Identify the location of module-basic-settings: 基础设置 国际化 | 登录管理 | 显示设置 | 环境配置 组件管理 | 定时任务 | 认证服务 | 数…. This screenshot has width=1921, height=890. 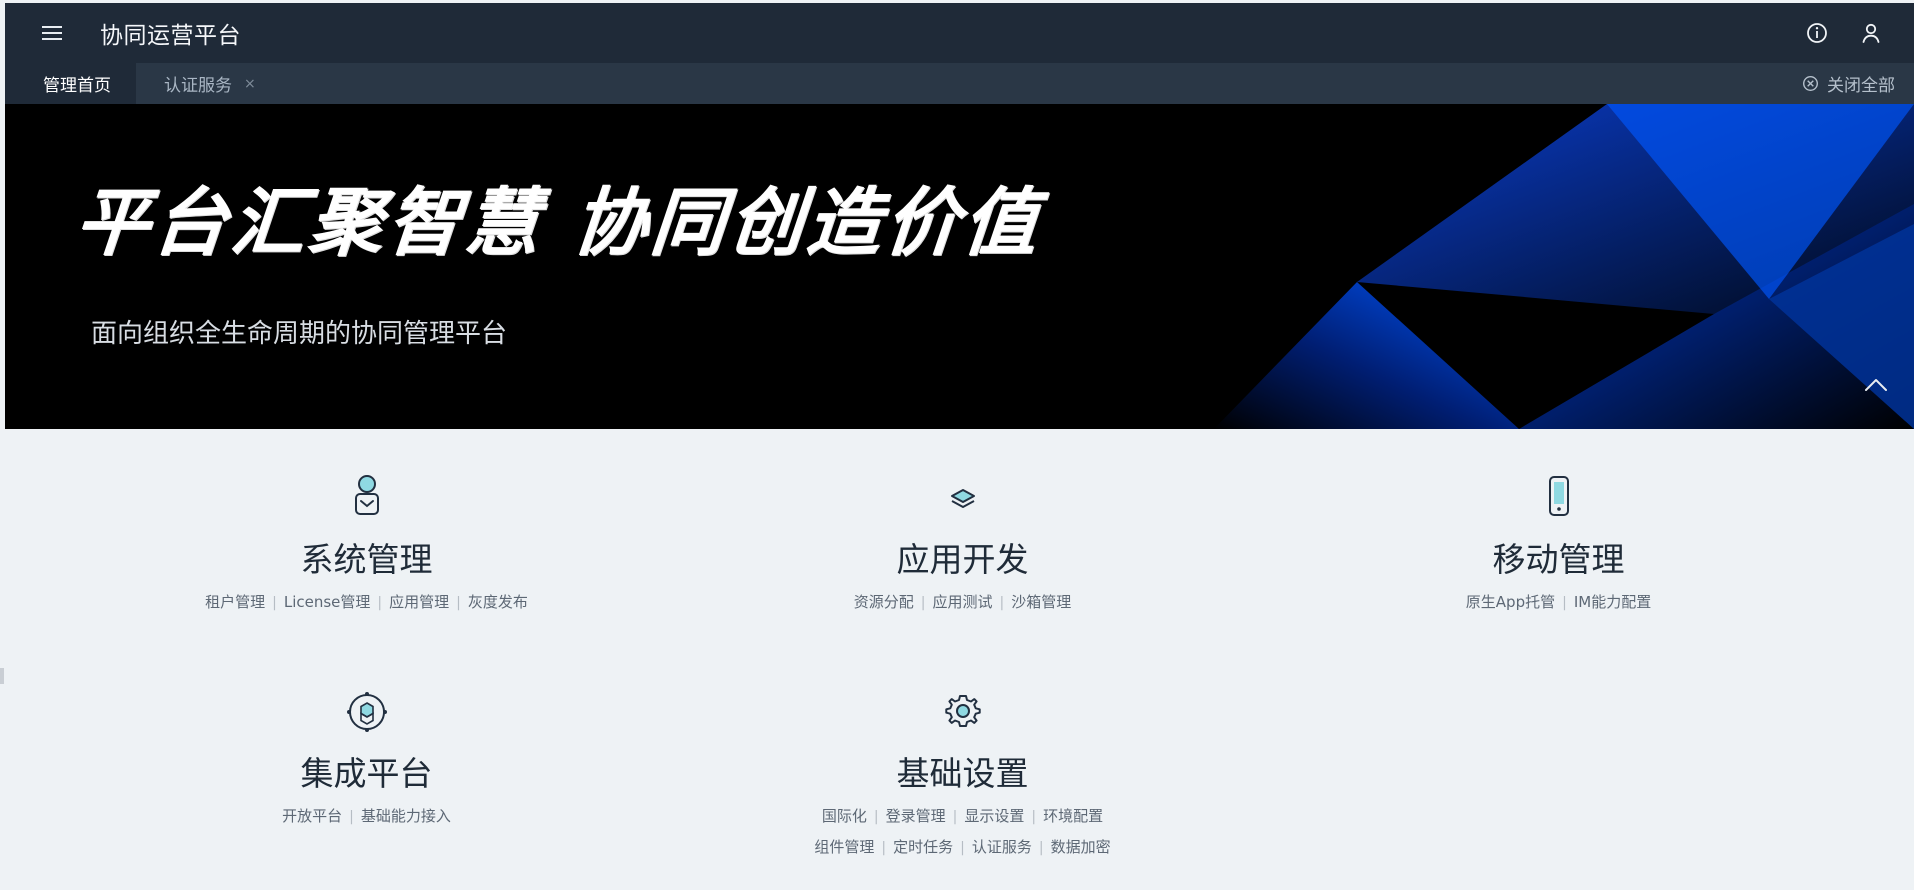
(962, 775).